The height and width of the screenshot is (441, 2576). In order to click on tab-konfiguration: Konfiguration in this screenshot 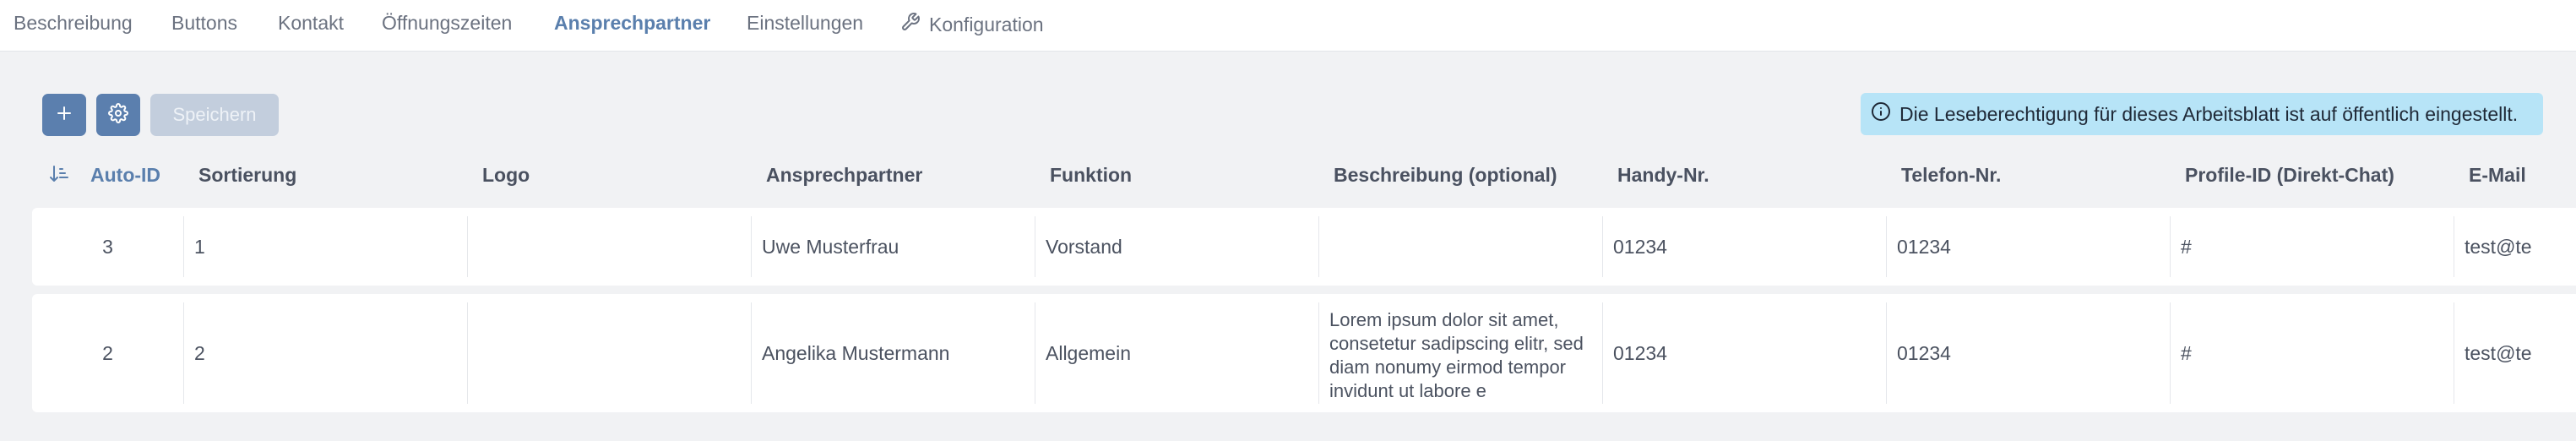, I will do `click(972, 24)`.